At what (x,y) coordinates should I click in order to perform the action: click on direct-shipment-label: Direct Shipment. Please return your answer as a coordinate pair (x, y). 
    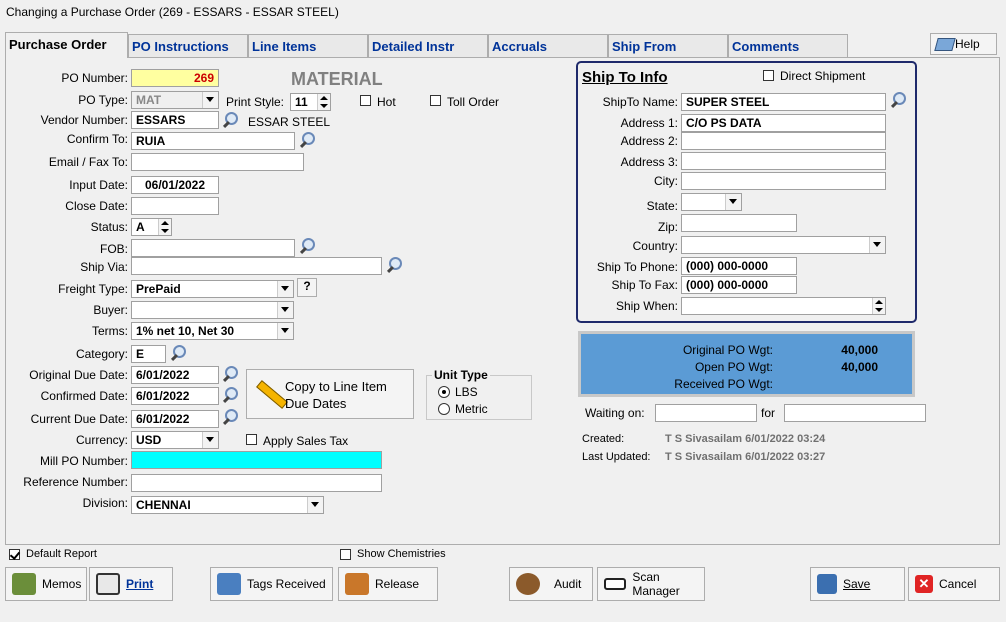
    Looking at the image, I should click on (823, 76).